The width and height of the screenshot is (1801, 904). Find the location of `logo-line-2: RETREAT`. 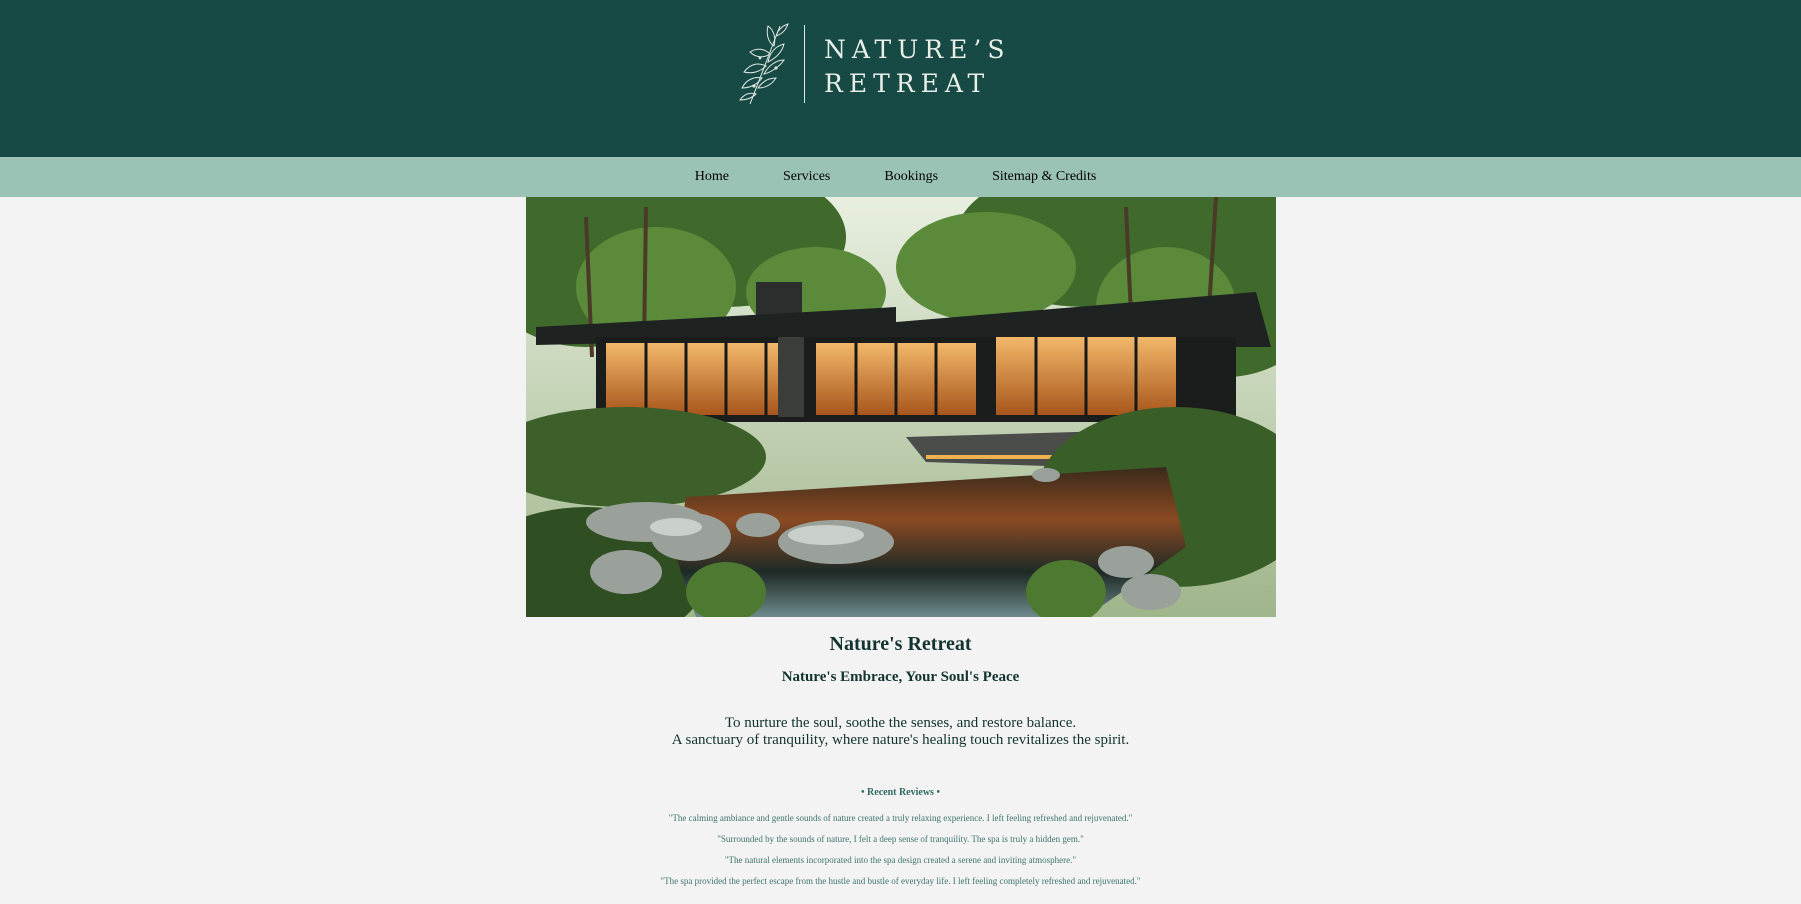

logo-line-2: RETREAT is located at coordinates (907, 83).